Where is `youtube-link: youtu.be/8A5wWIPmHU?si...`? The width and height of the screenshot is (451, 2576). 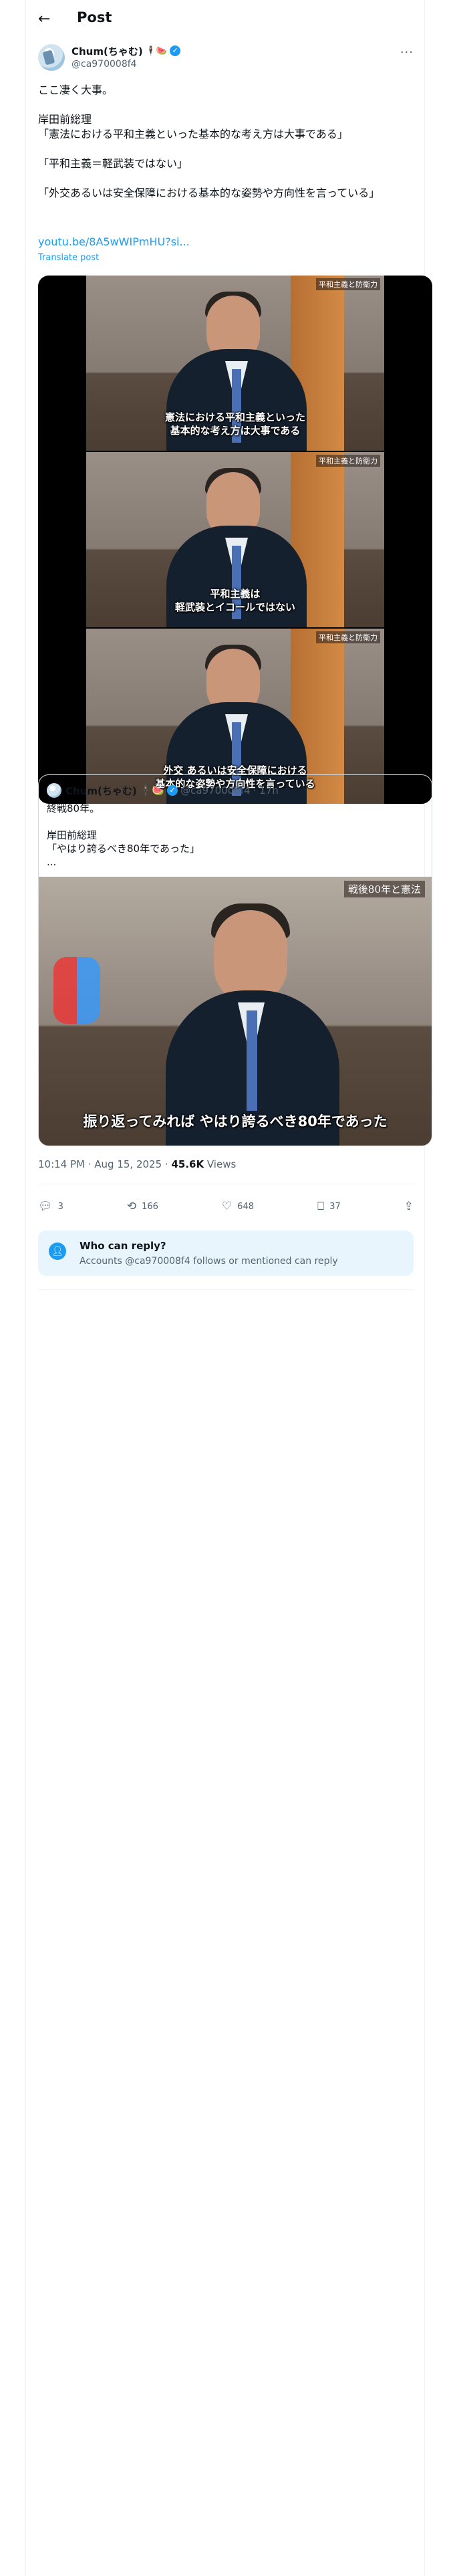
youtube-link: youtu.be/8A5wWIPmHU?si... is located at coordinates (114, 241).